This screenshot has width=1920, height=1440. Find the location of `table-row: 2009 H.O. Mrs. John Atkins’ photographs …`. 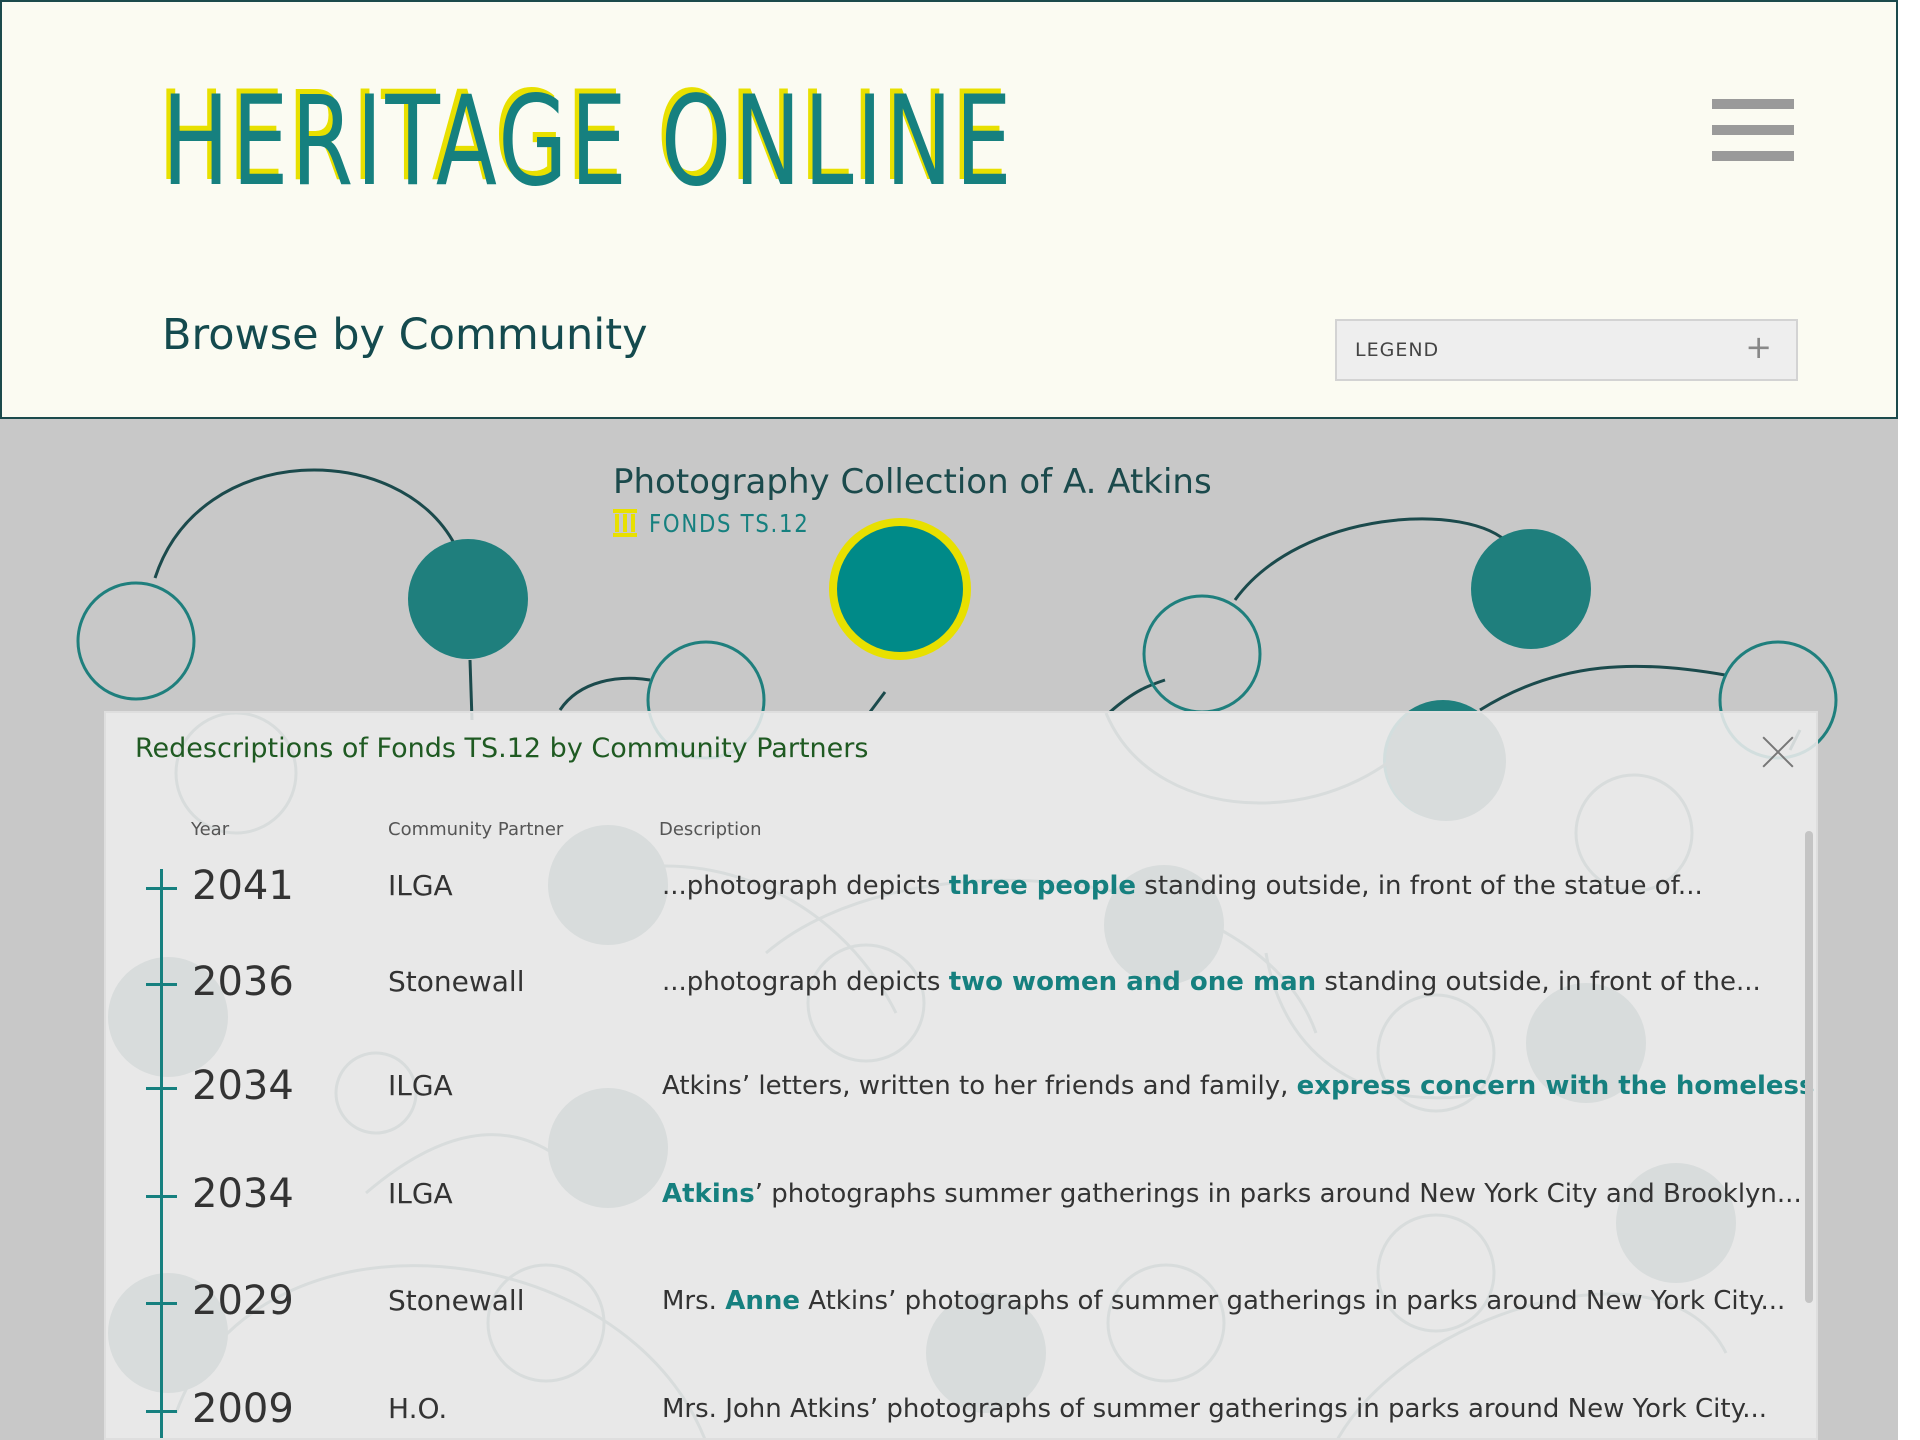

table-row: 2009 H.O. Mrs. John Atkins’ photographs … is located at coordinates (956, 1412).